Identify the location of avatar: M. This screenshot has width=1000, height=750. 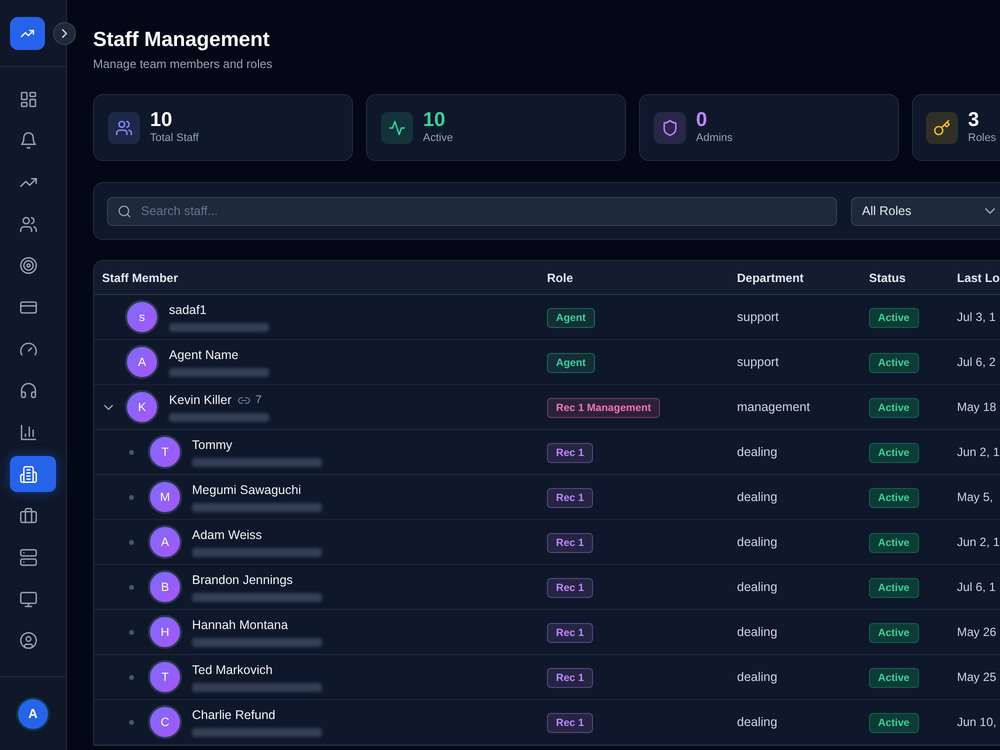
(165, 497).